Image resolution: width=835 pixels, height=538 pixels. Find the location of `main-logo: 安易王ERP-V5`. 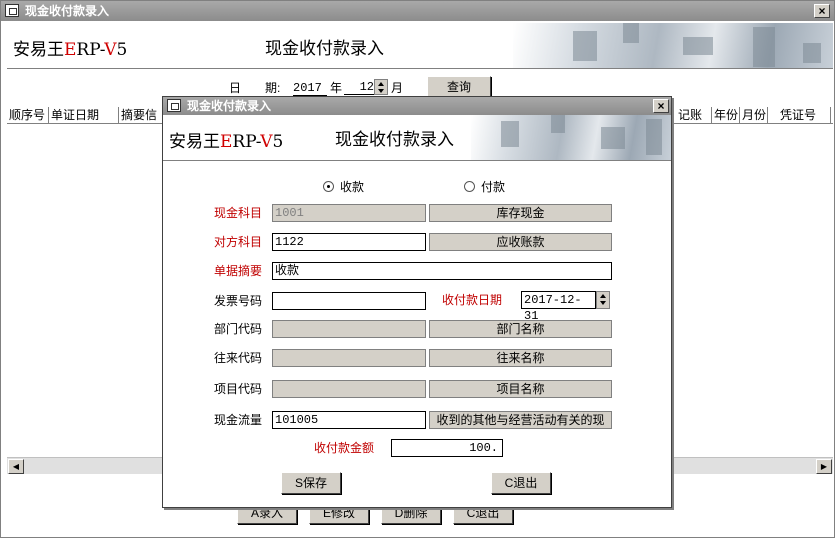

main-logo: 安易王ERP-V5 is located at coordinates (70, 50).